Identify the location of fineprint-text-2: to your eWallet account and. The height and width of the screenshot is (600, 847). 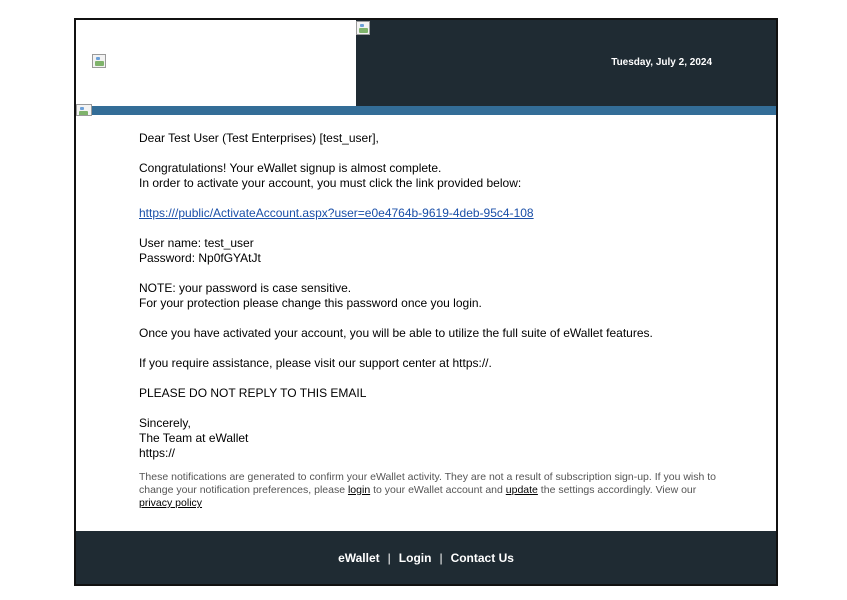
(438, 490).